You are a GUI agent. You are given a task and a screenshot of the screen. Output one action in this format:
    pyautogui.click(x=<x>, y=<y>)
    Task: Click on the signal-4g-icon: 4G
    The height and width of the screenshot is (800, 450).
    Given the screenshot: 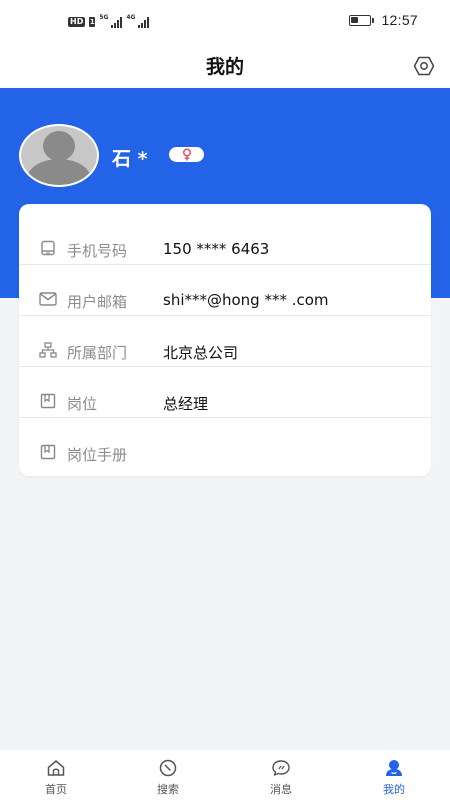 What is the action you would take?
    pyautogui.click(x=138, y=21)
    